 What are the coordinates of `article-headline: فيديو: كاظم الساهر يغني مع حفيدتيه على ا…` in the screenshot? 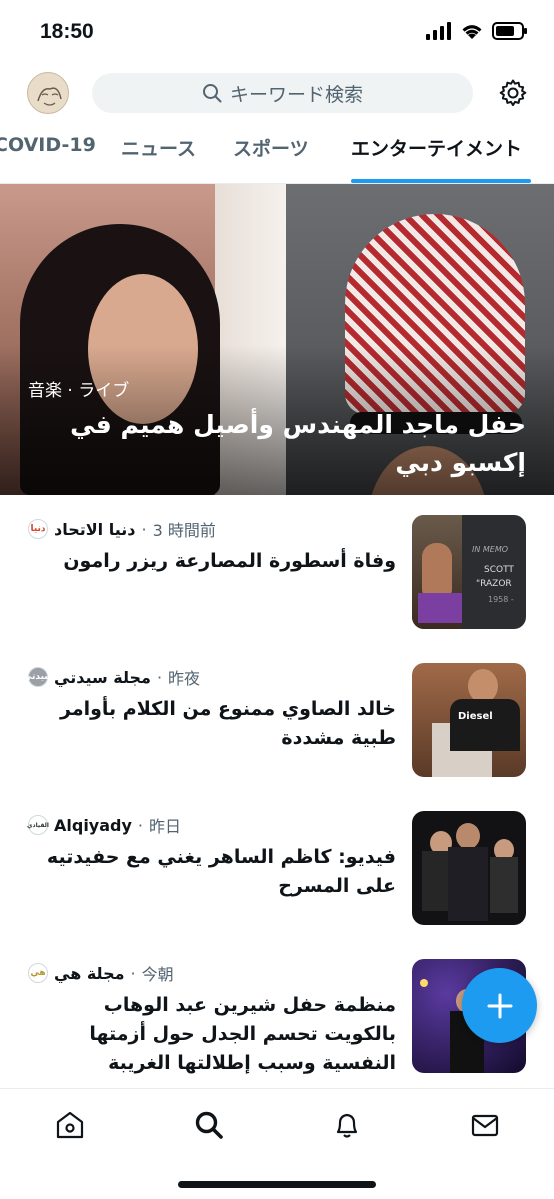 It's located at (221, 871).